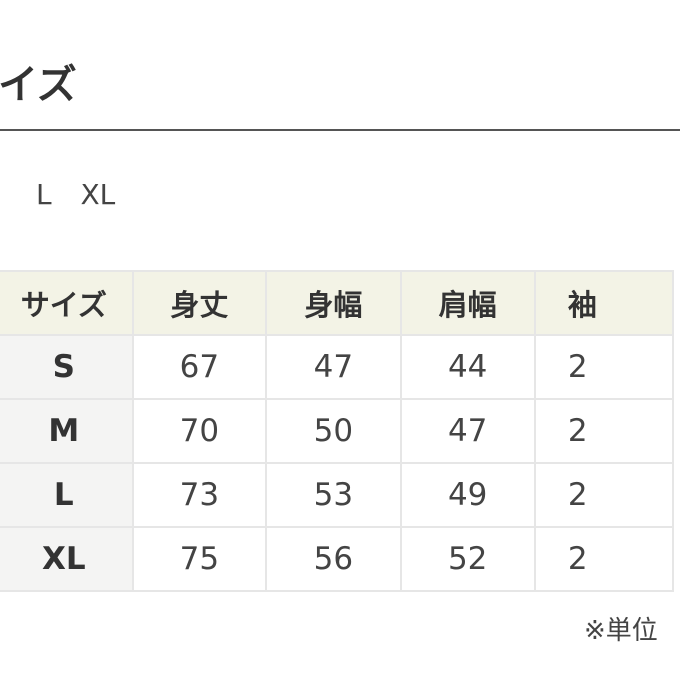 This screenshot has width=680, height=680. What do you see at coordinates (67, 559) in the screenshot?
I see `cell-size: XL` at bounding box center [67, 559].